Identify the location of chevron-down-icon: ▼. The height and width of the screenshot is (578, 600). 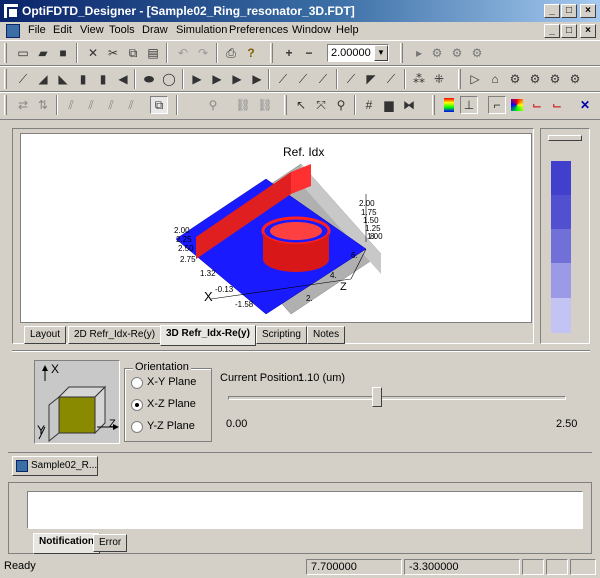
(381, 53).